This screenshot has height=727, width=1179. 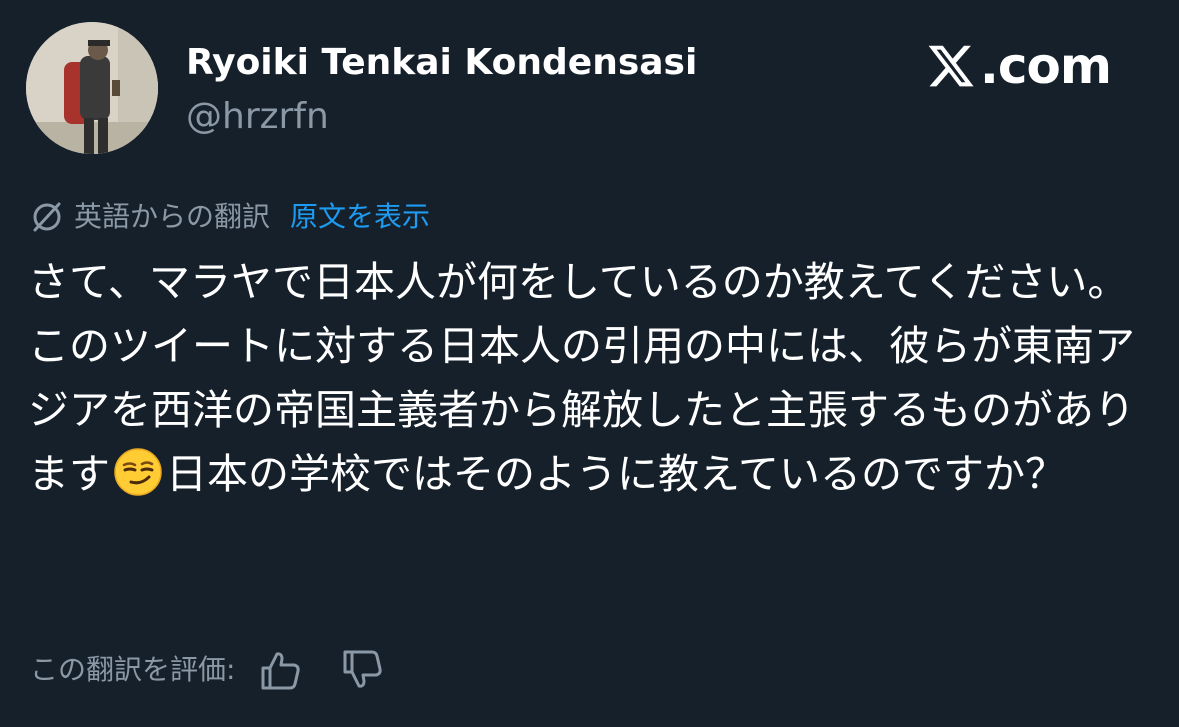 I want to click on smirking-face-emoji, so click(x=138, y=472).